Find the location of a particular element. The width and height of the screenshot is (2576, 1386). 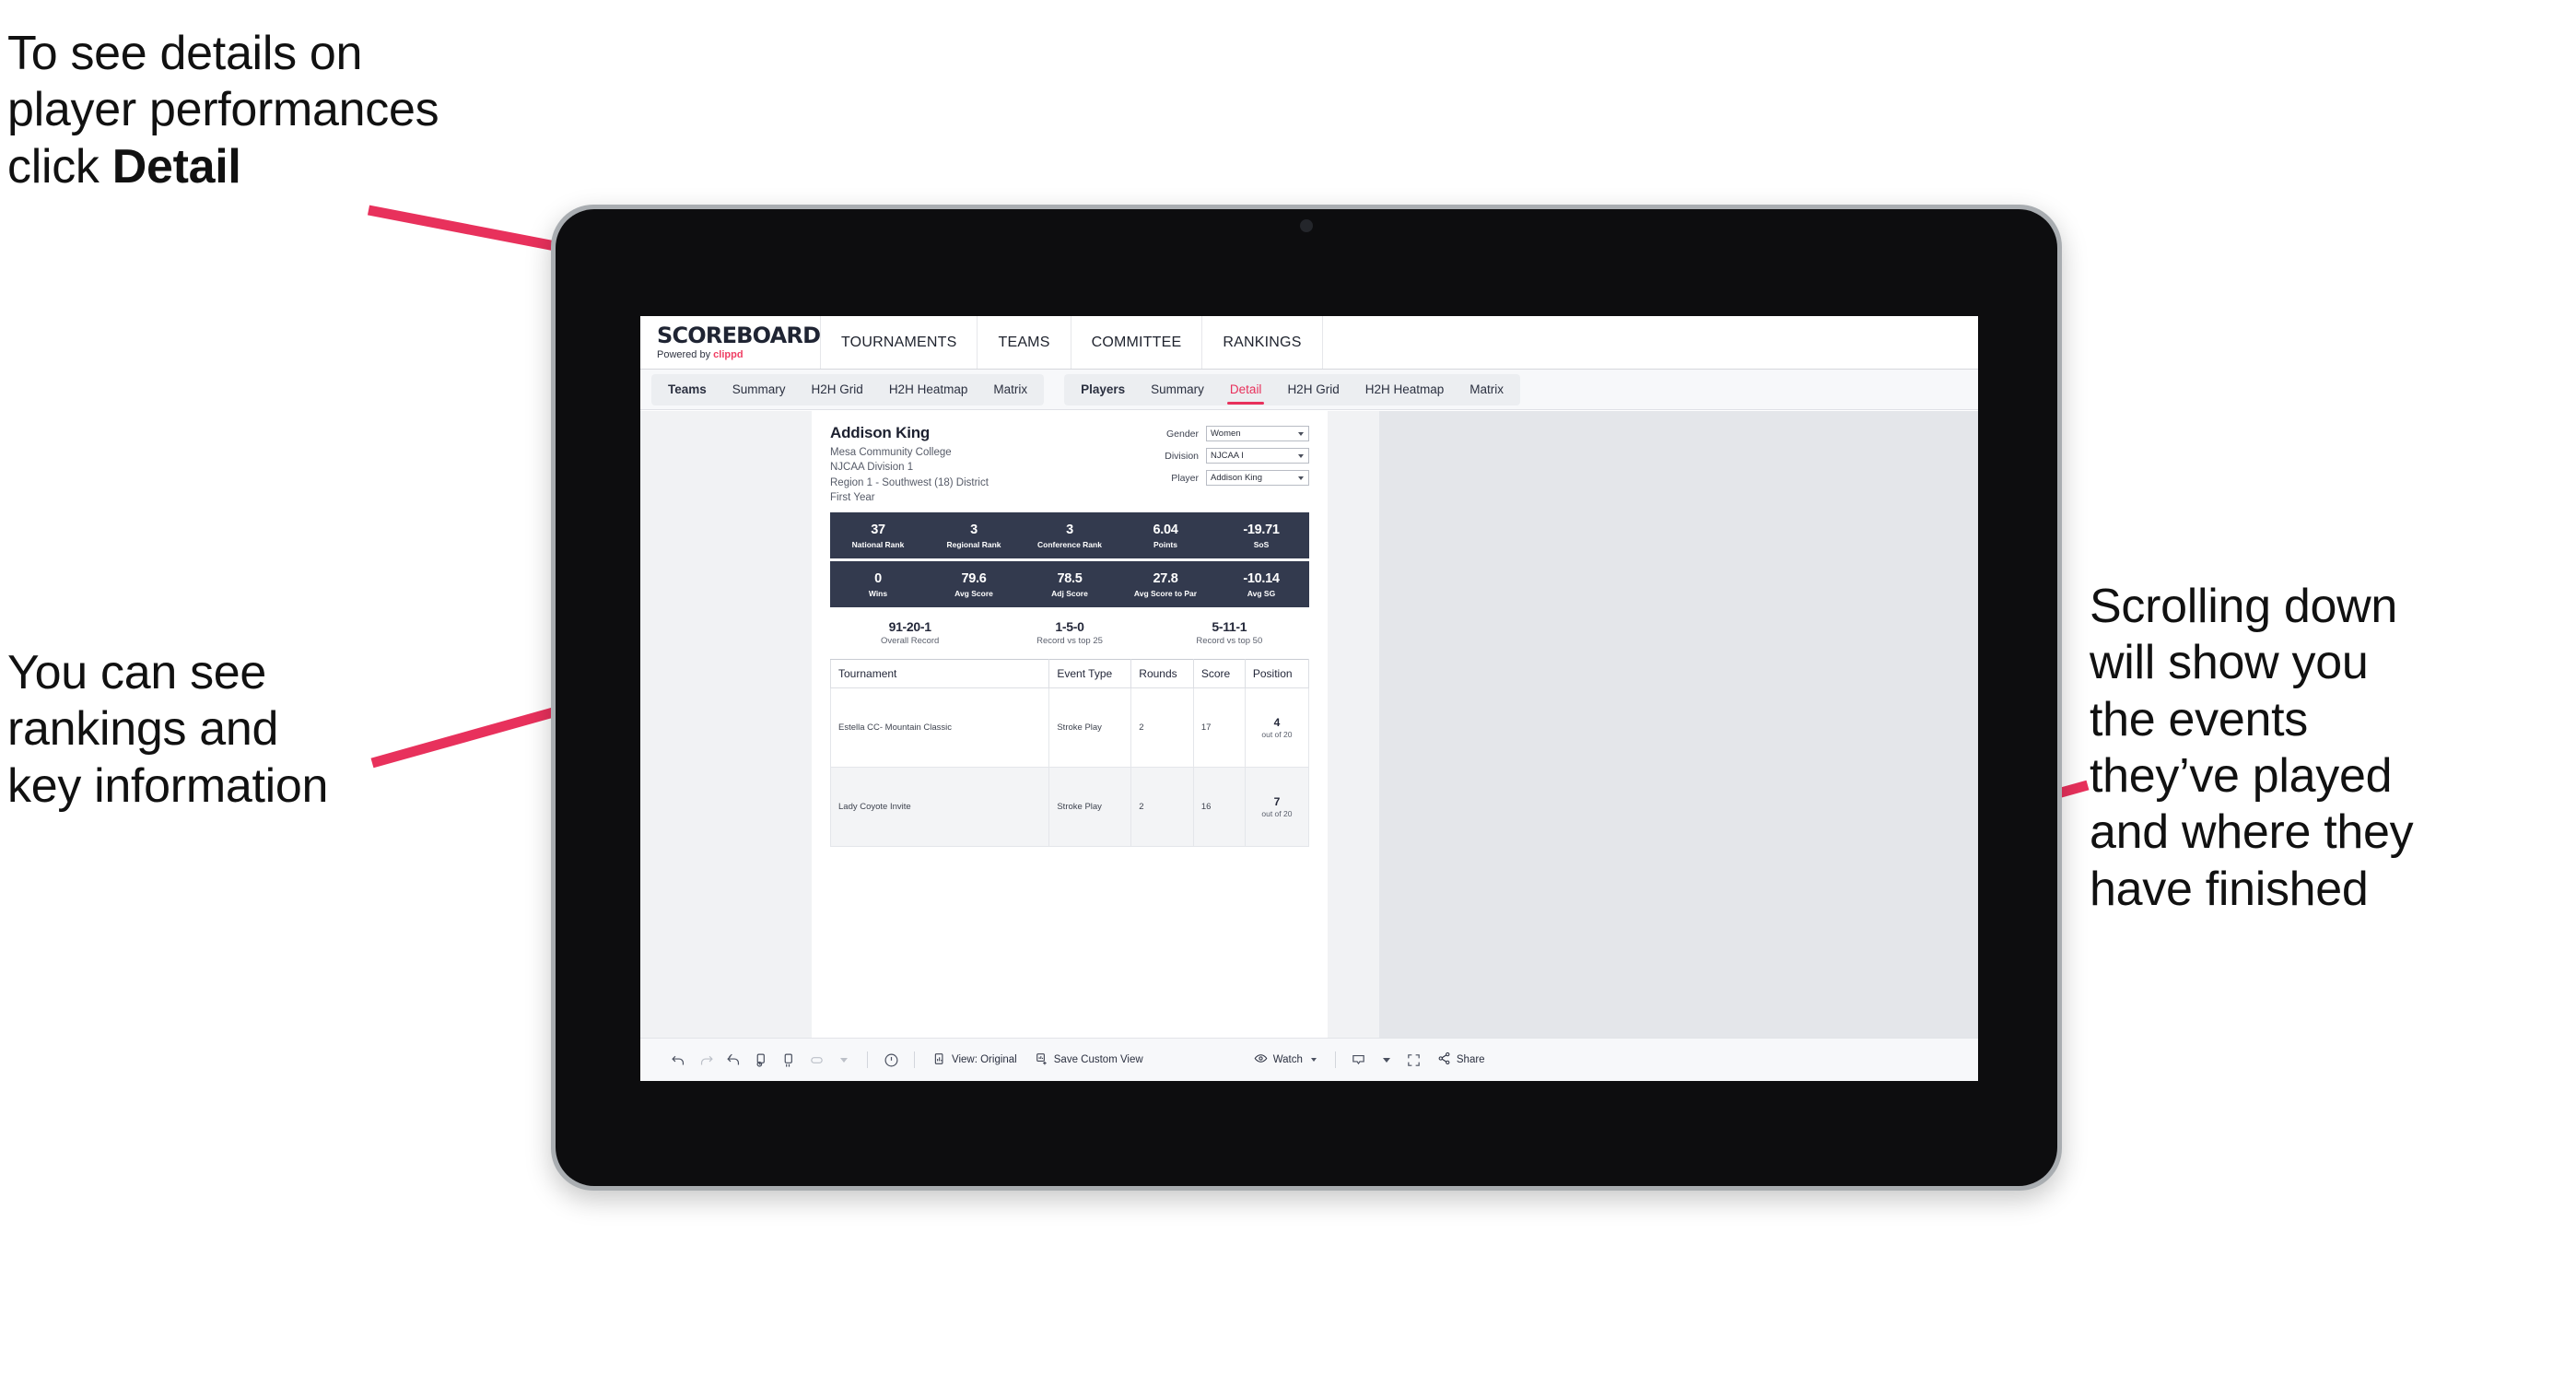

share-label: Share is located at coordinates (1470, 1060).